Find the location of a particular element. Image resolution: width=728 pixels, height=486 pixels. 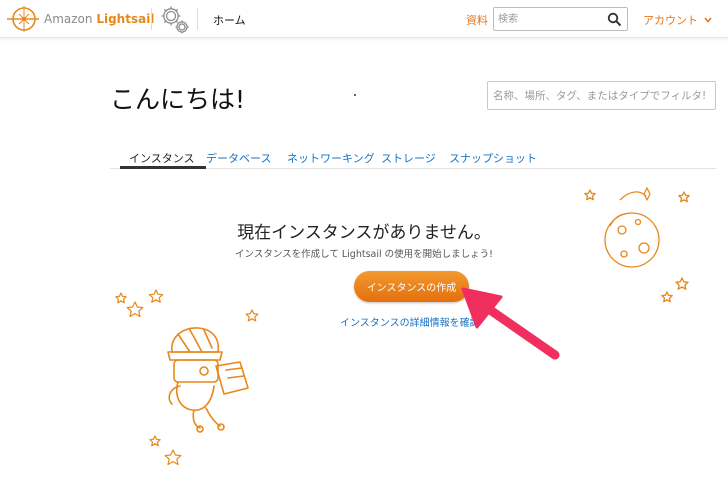

resource-tabs: インスタンス データベース ネットワーキング ストレージ スナップショット is located at coordinates (413, 157).